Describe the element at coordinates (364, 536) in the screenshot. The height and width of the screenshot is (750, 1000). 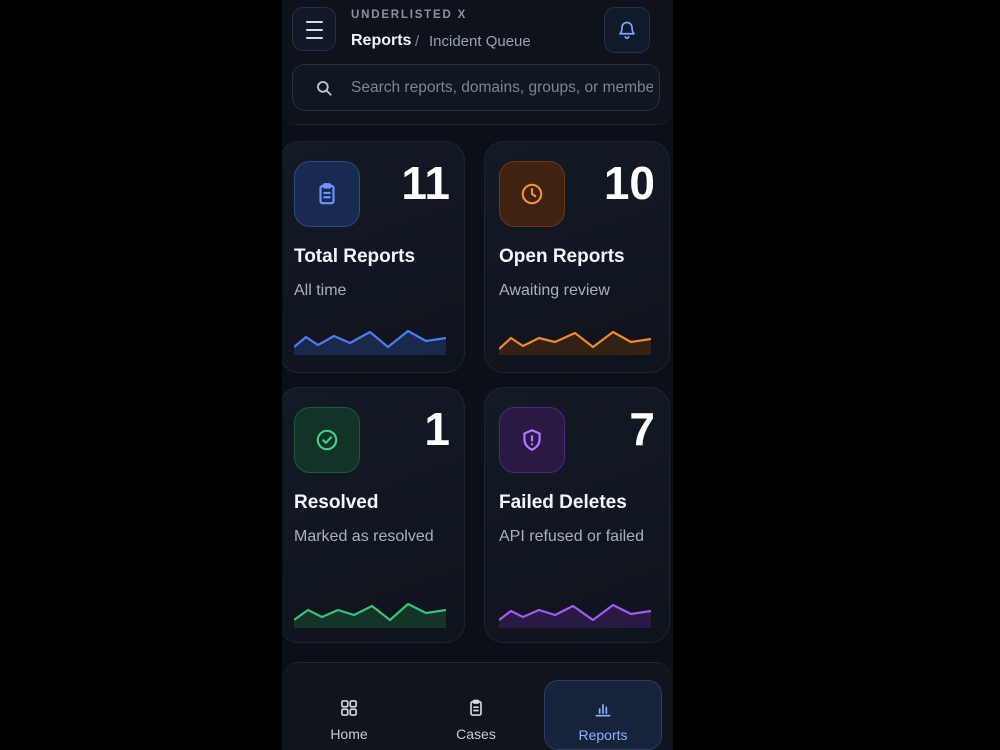
I see `stat-subtitle: Marked as resolved` at that location.